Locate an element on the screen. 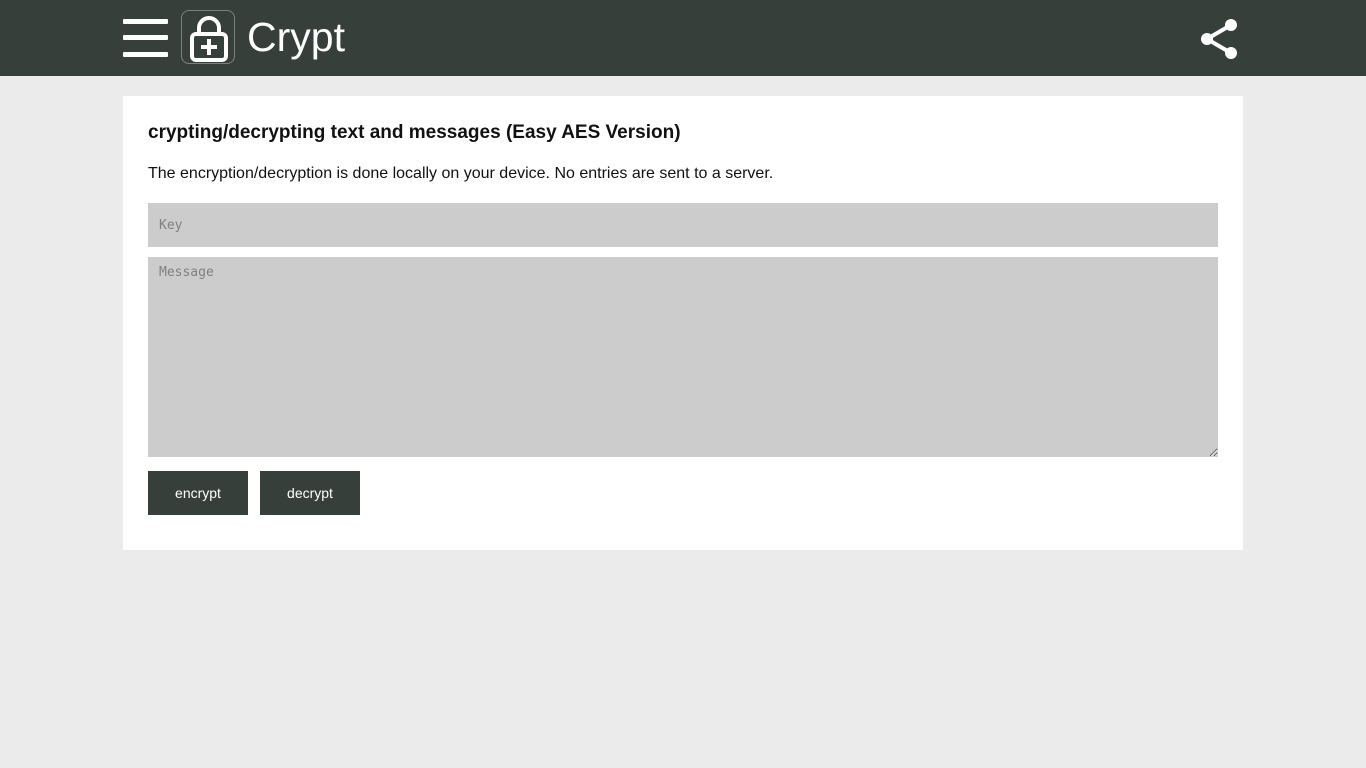 The height and width of the screenshot is (768, 1366). encrypt-button: encrypt is located at coordinates (198, 493).